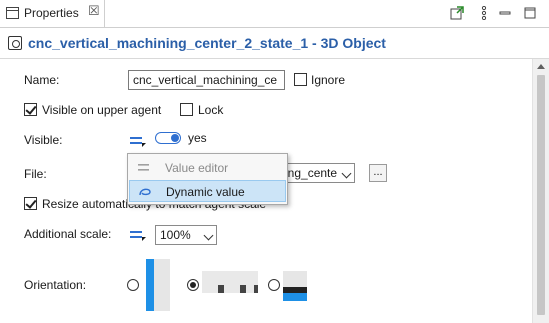 The image size is (549, 323). What do you see at coordinates (206, 80) in the screenshot?
I see `name-field: cnc_vertical_machining_ce` at bounding box center [206, 80].